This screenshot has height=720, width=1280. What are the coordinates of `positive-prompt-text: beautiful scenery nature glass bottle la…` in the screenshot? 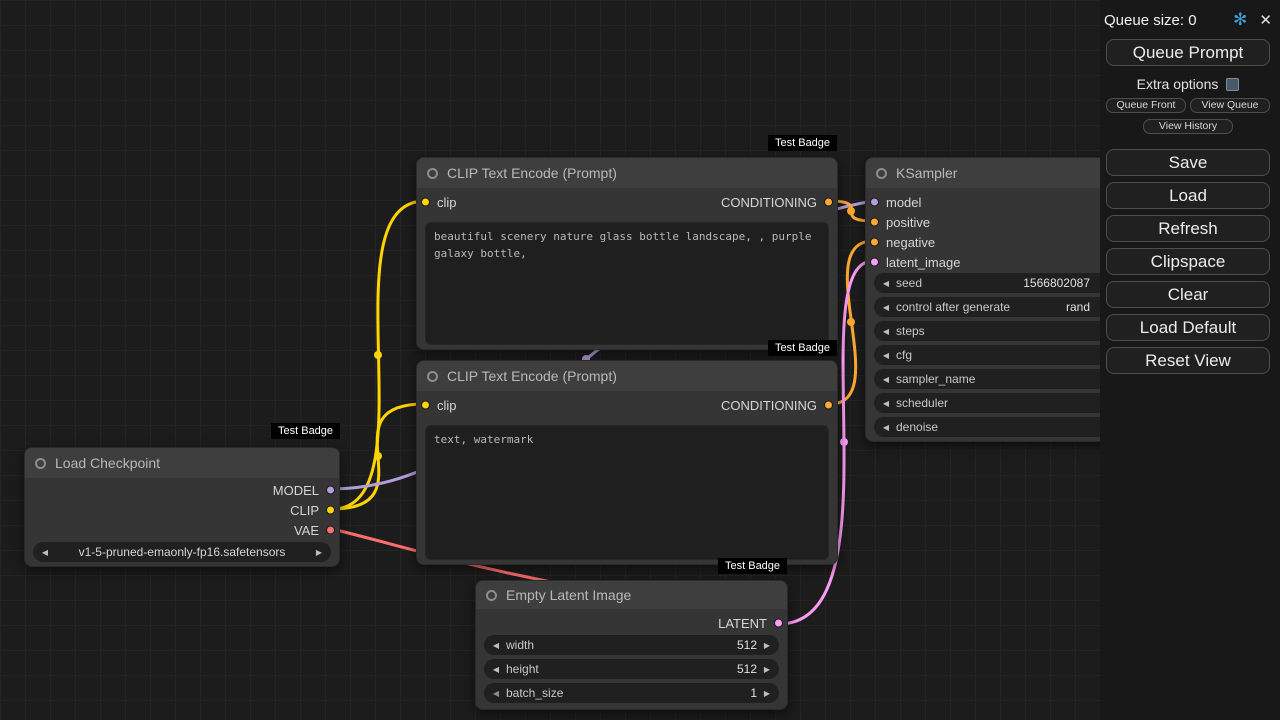 It's located at (627, 283).